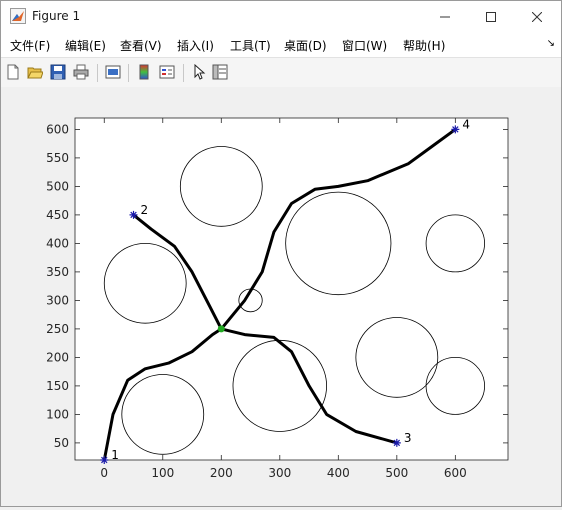  Describe the element at coordinates (35, 72) in the screenshot. I see `open-file-icon` at that location.